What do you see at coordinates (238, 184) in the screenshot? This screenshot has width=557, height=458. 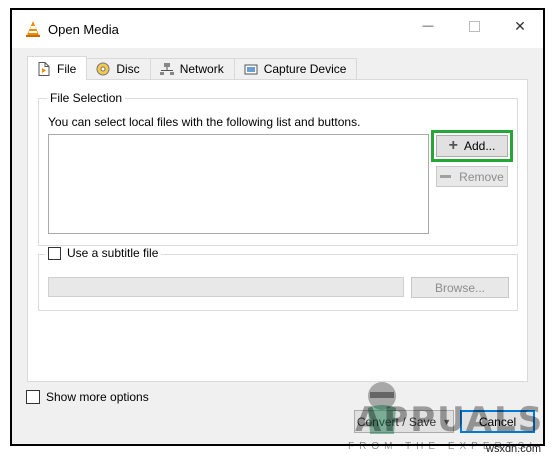 I see `file-list` at bounding box center [238, 184].